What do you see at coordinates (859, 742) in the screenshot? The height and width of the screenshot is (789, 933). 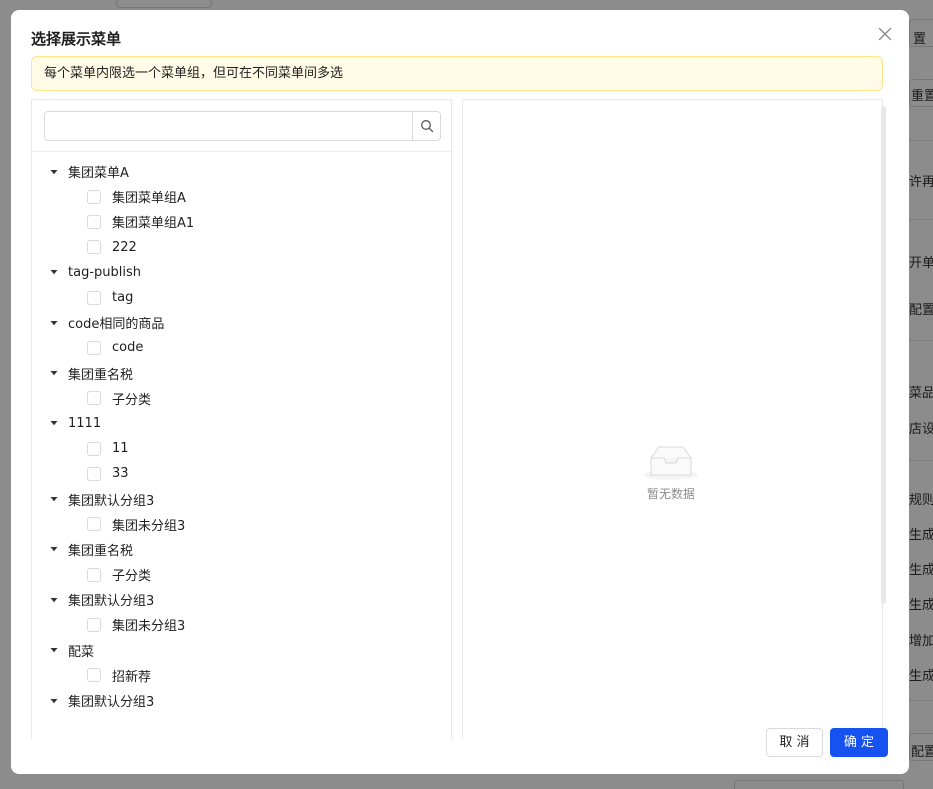 I see `confirm-button: 确 定` at bounding box center [859, 742].